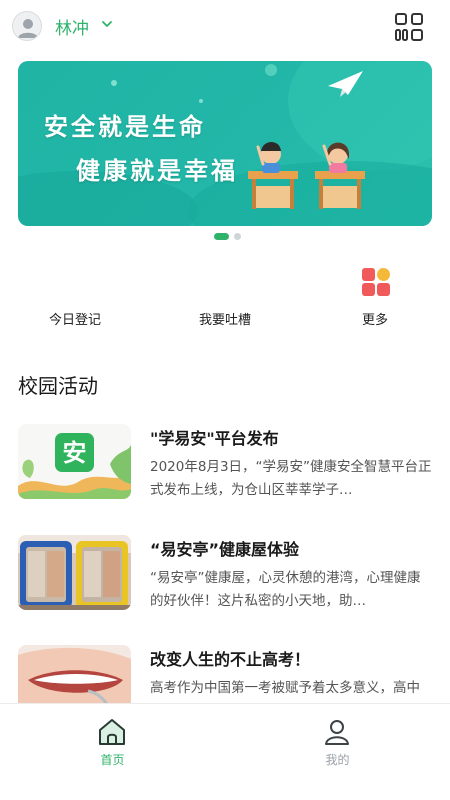  I want to click on carousel-dot-active, so click(221, 236).